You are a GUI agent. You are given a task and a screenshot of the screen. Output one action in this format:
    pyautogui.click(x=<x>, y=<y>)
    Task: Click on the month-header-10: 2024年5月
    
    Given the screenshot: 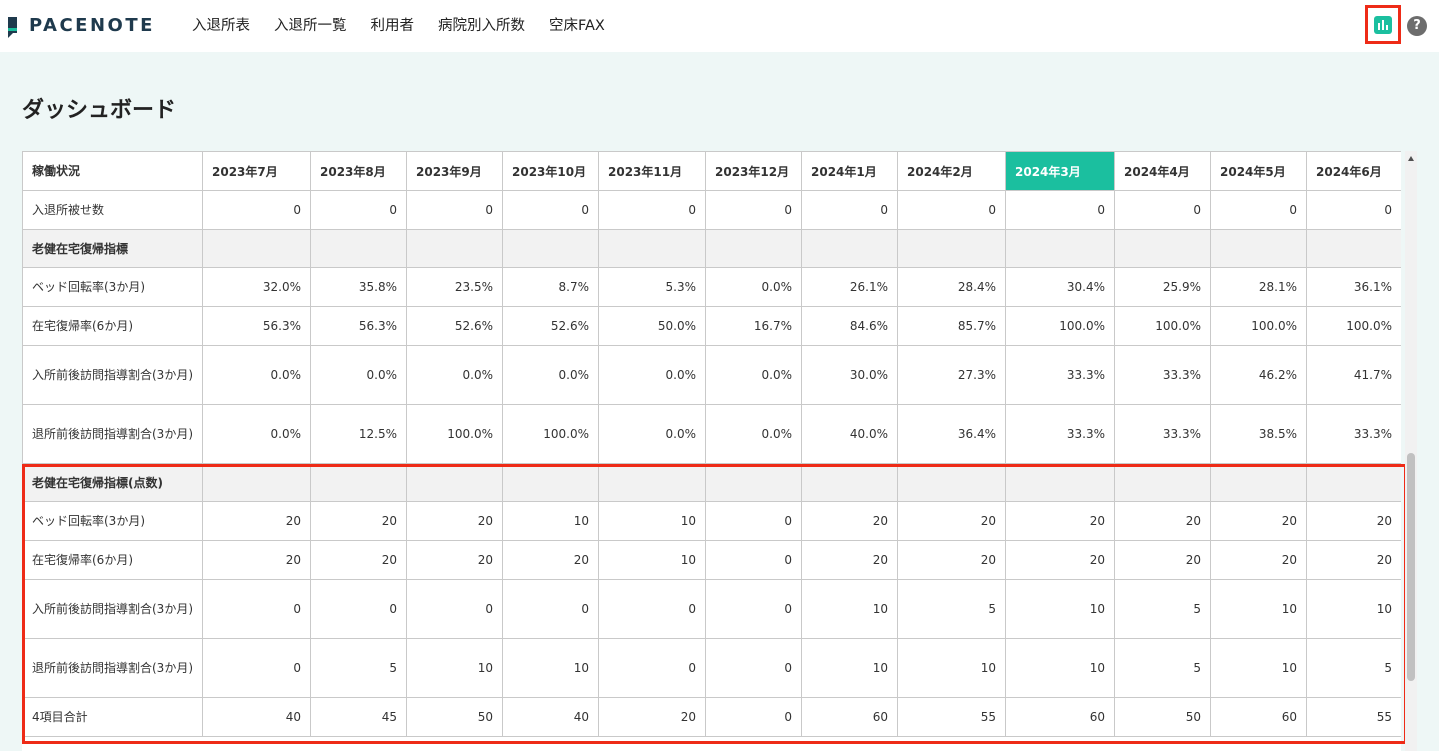 What is the action you would take?
    pyautogui.click(x=1258, y=171)
    